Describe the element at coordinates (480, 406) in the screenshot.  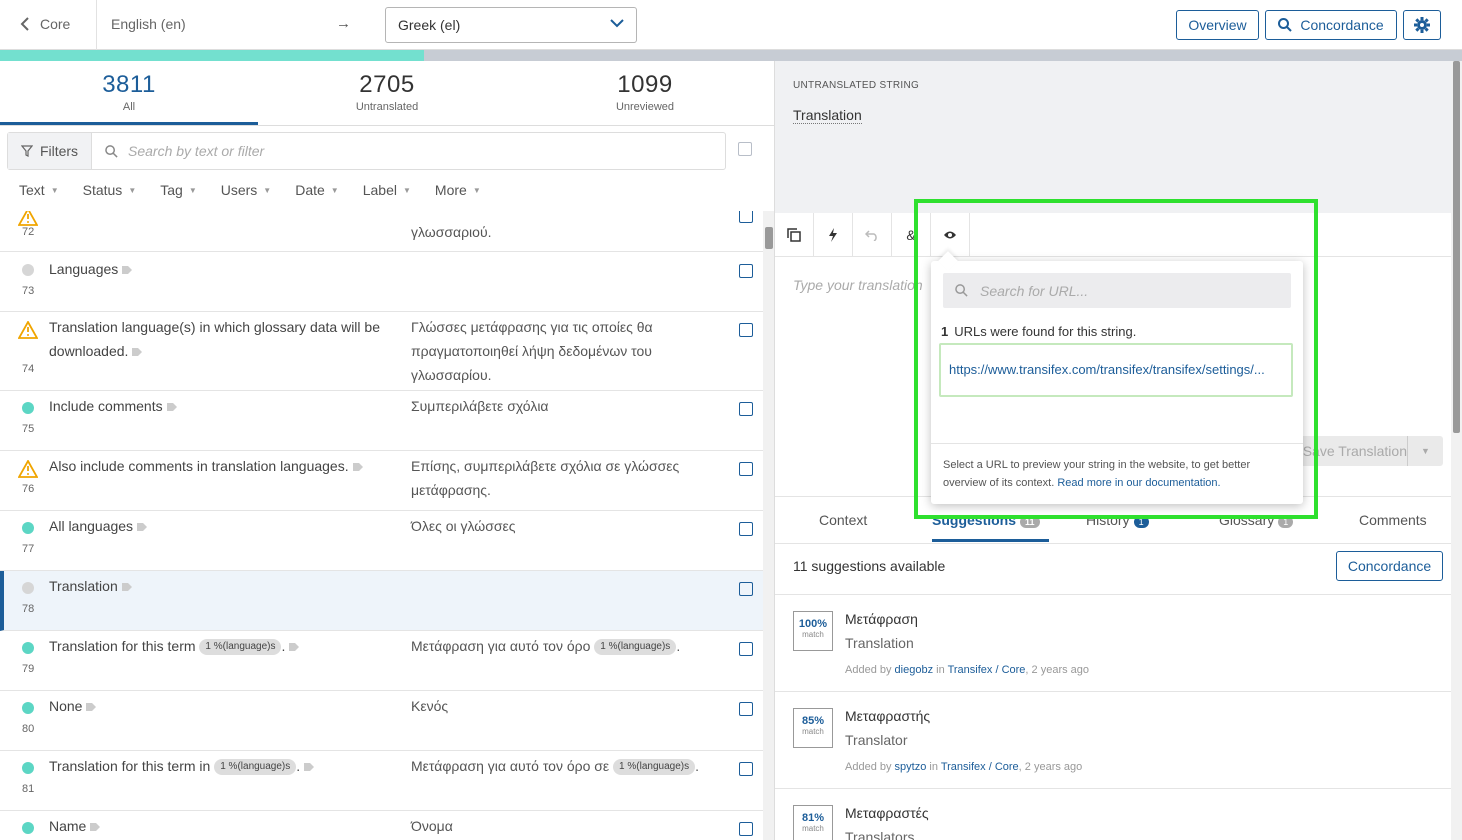
I see `row-target: Συμπεριλάβετε σχόλια` at that location.